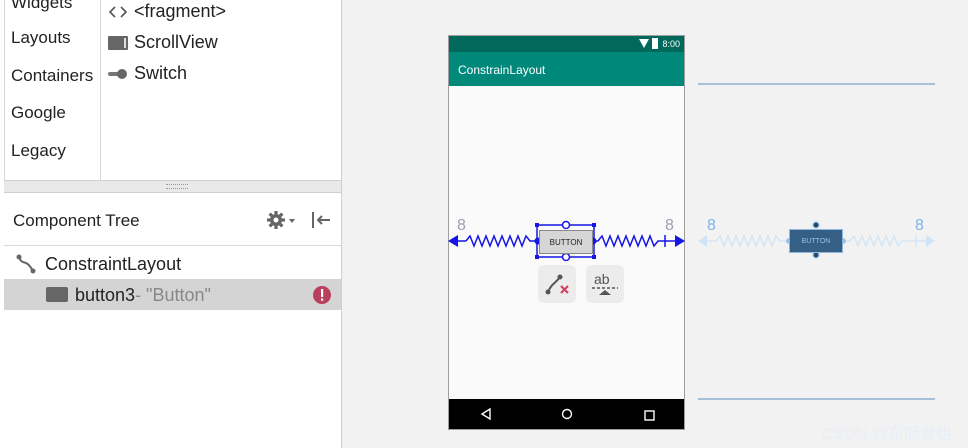 This screenshot has height=448, width=968. Describe the element at coordinates (566, 257) in the screenshot. I see `bottom-handle` at that location.